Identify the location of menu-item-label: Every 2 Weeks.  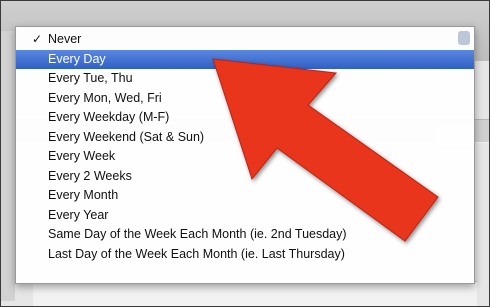
(90, 175).